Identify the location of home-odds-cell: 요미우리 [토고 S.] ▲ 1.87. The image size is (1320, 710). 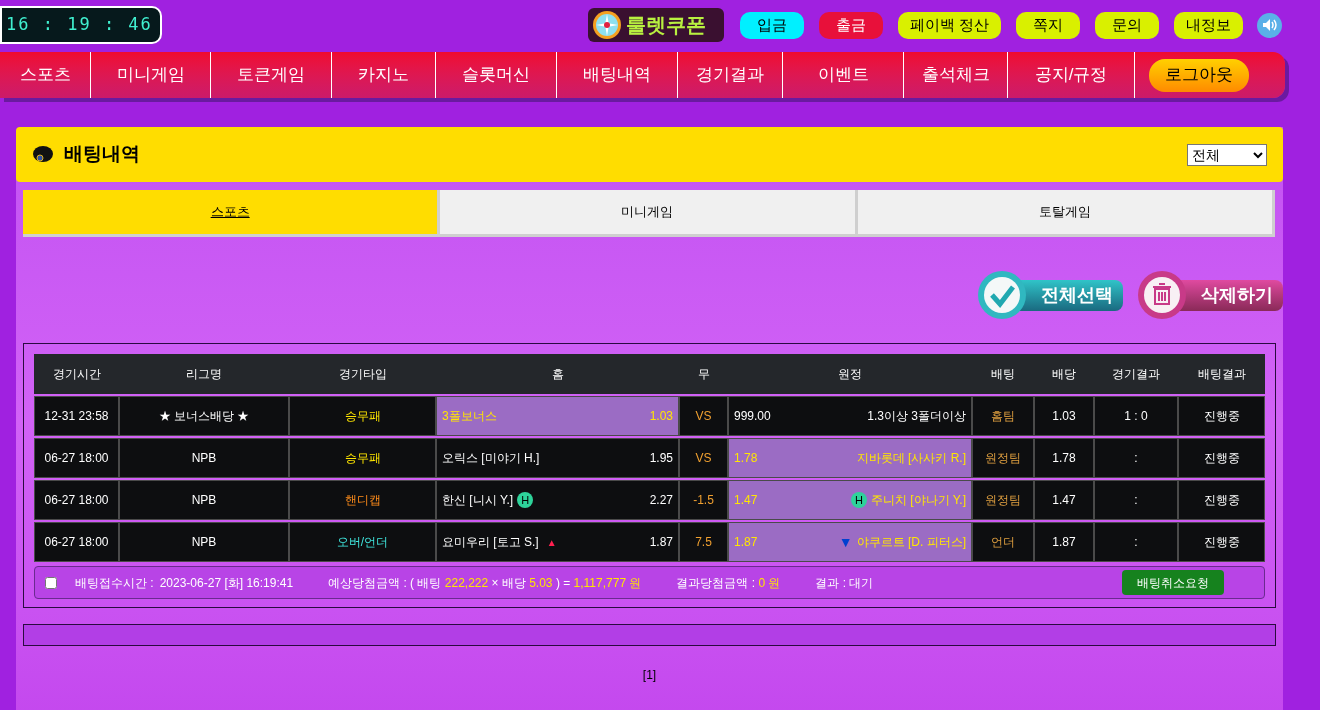
(557, 542).